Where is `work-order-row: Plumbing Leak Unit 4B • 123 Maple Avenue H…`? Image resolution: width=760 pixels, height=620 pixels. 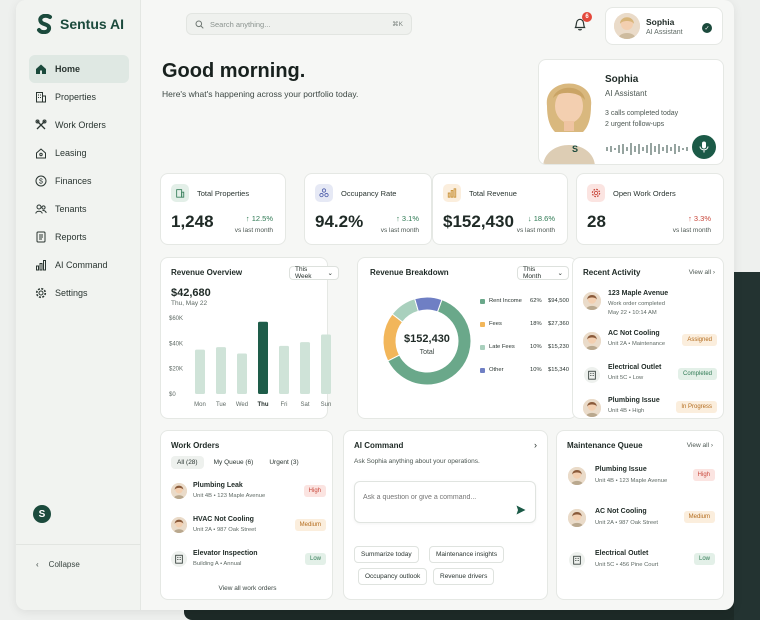 work-order-row: Plumbing Leak Unit 4B • 123 Maple Avenue H… is located at coordinates (247, 494).